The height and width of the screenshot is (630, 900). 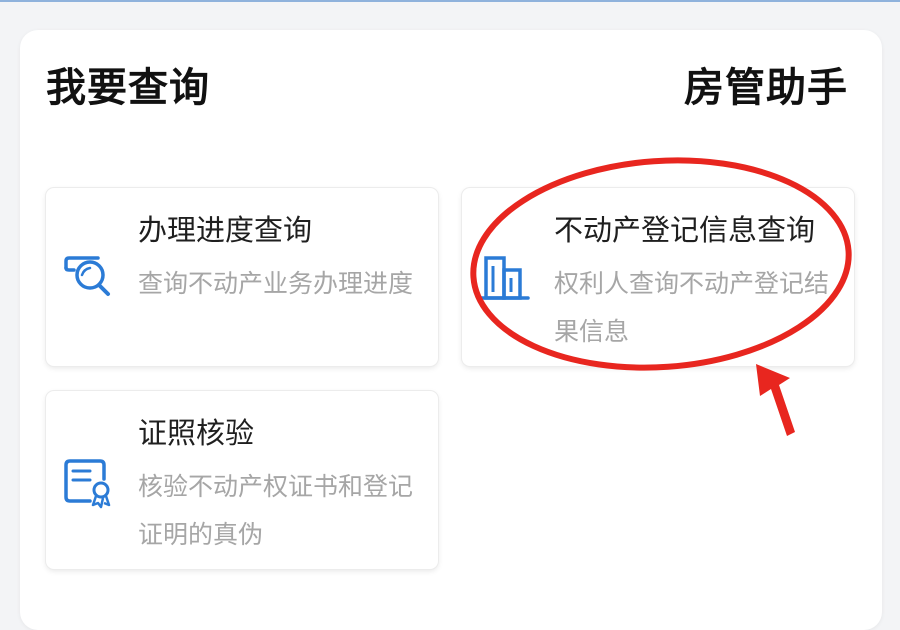 I want to click on building-icon, so click(x=504, y=278).